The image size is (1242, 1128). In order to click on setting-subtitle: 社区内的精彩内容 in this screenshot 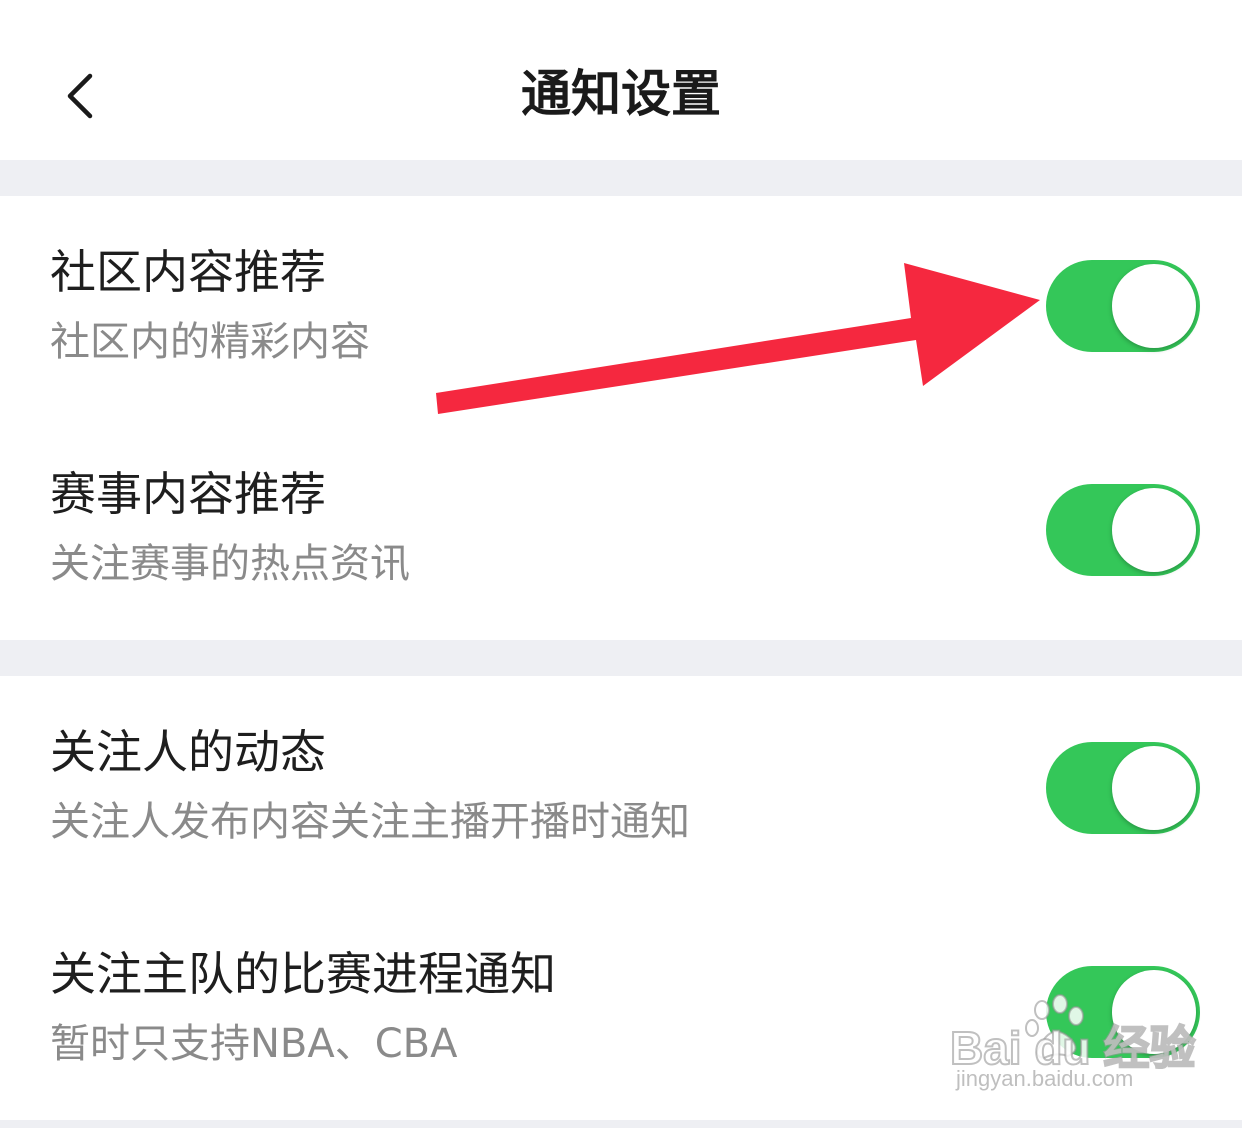, I will do `click(210, 342)`.